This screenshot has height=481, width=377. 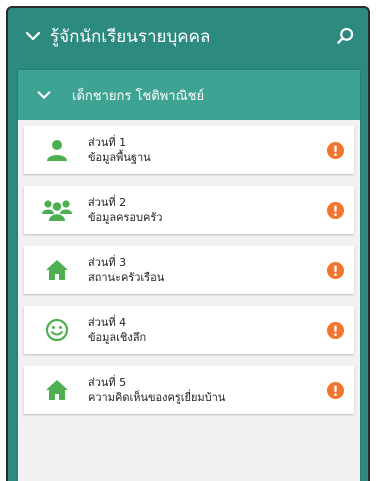 I want to click on family-icon, so click(x=57, y=210).